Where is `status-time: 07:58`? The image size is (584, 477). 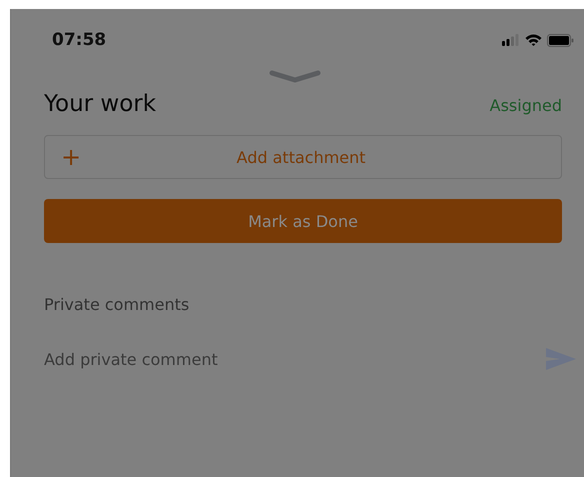 status-time: 07:58 is located at coordinates (79, 40).